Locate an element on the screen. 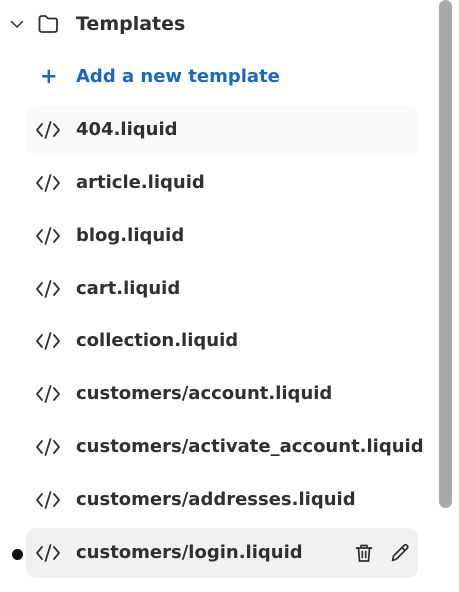  file-item-404: 404.liquid is located at coordinates (222, 130).